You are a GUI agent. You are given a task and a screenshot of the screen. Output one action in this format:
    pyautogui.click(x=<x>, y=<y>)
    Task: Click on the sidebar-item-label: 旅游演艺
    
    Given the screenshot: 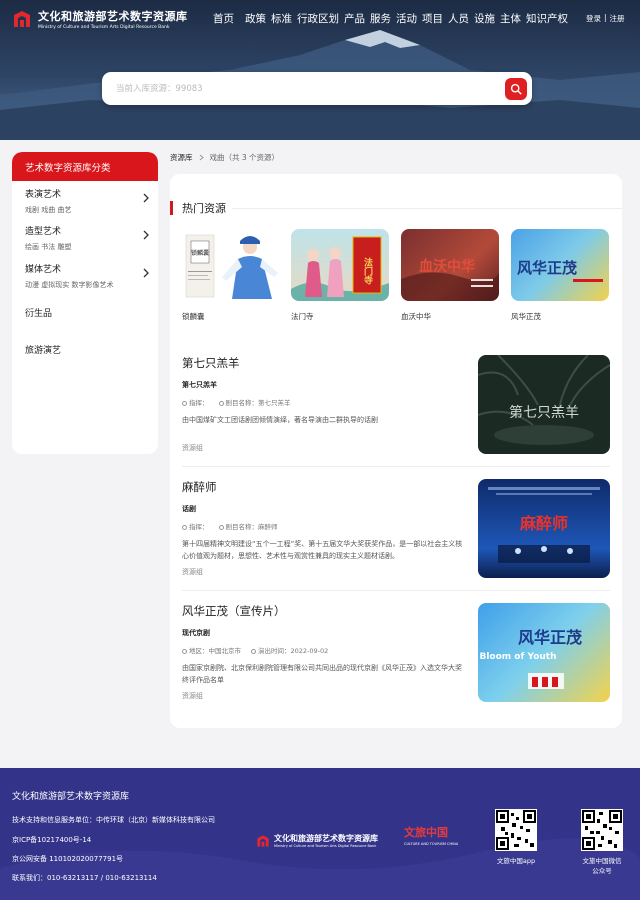 What is the action you would take?
    pyautogui.click(x=43, y=351)
    